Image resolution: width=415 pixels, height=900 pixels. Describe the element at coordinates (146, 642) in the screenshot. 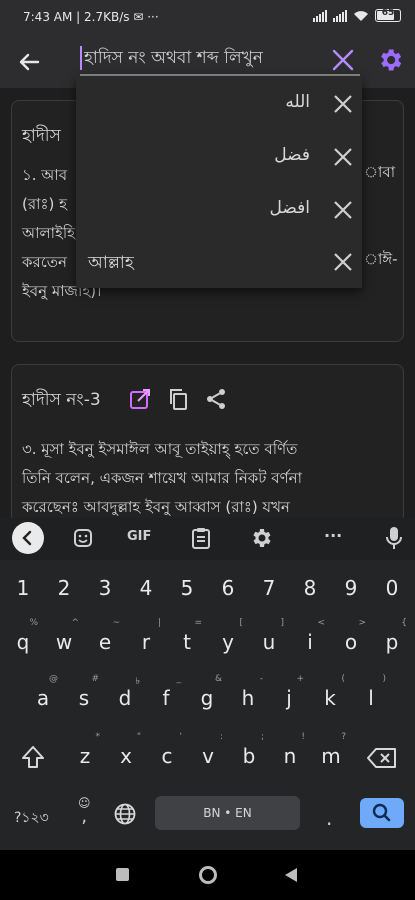

I see `key-r: | r` at that location.